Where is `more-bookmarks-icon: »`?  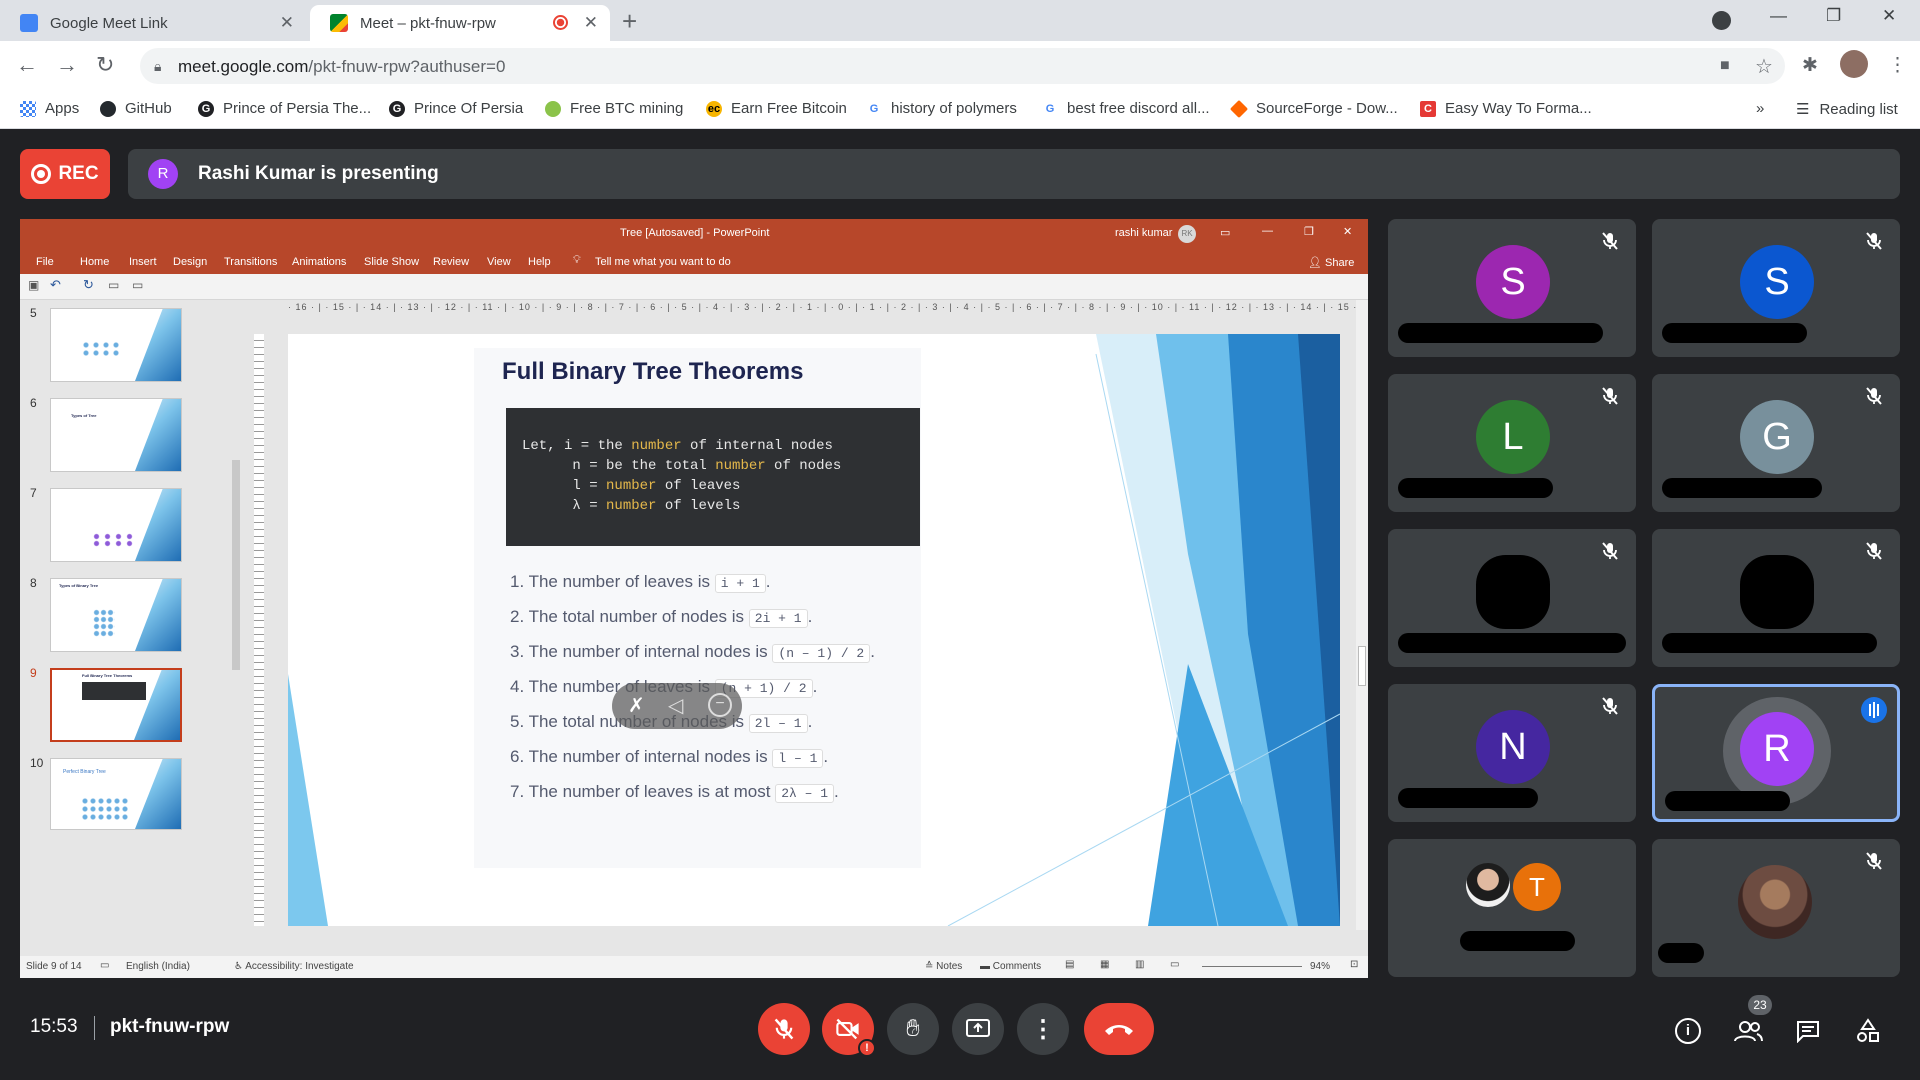 more-bookmarks-icon: » is located at coordinates (1760, 108).